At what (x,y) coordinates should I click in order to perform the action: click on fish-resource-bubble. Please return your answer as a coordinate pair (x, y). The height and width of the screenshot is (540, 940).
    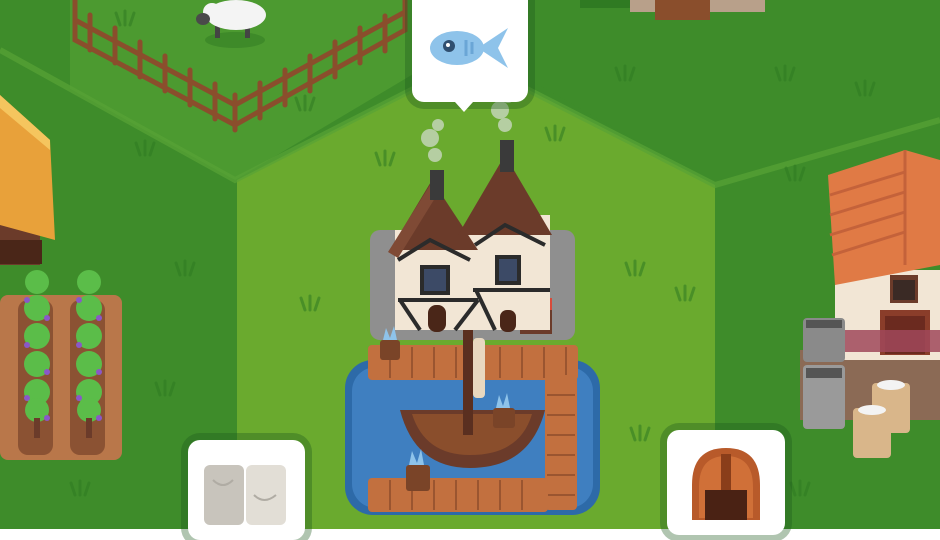
    Looking at the image, I should click on (470, 51).